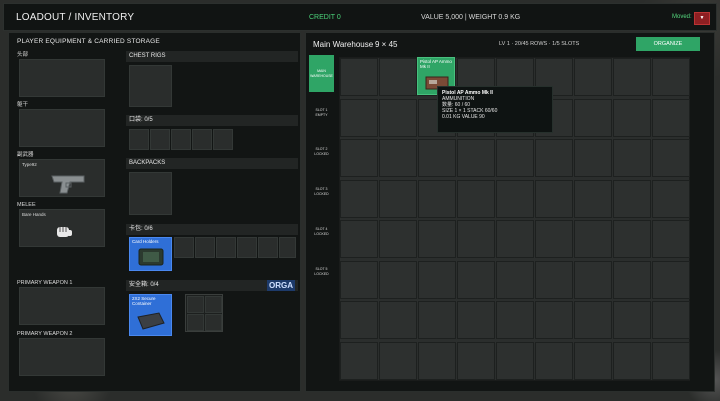 The height and width of the screenshot is (401, 720). Describe the element at coordinates (62, 178) in the screenshot. I see `slot-box: Type92` at that location.